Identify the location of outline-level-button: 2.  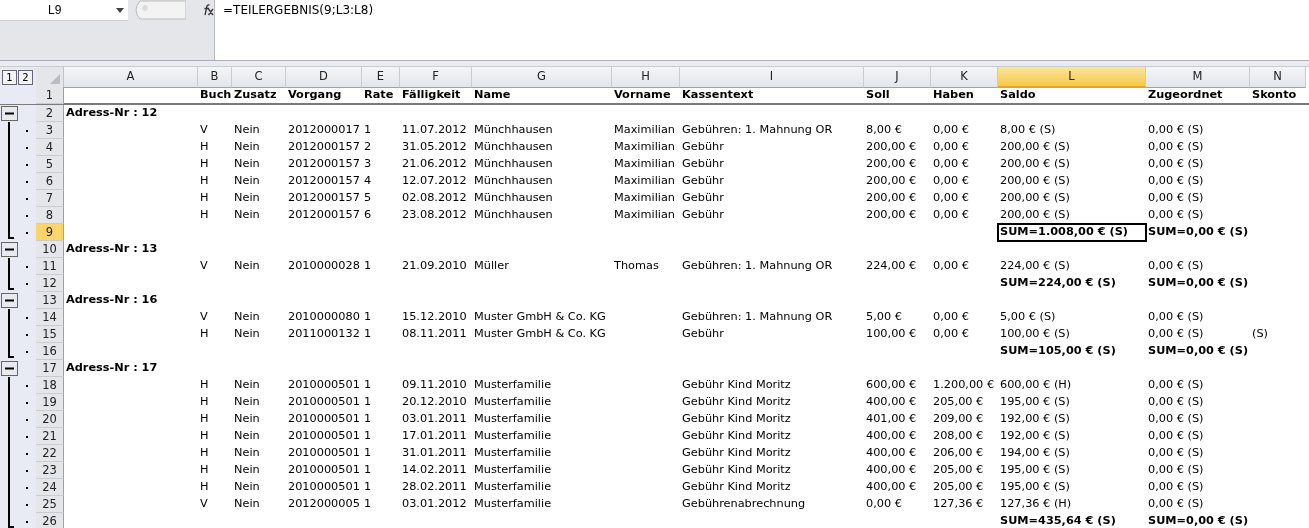
(25, 77).